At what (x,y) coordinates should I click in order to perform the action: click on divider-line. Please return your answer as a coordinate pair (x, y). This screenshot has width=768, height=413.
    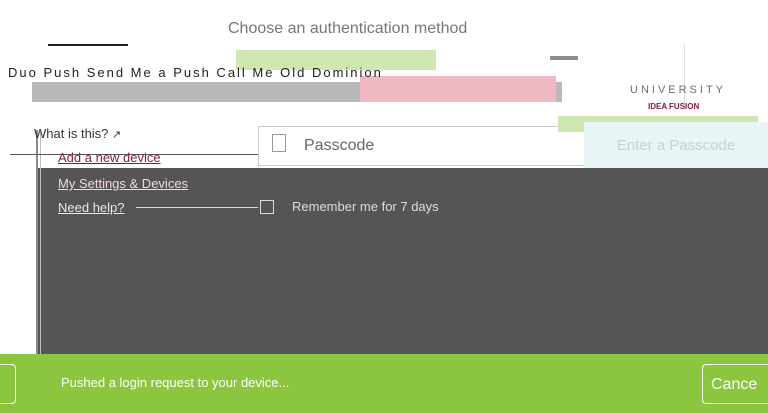
    Looking at the image, I should click on (197, 207).